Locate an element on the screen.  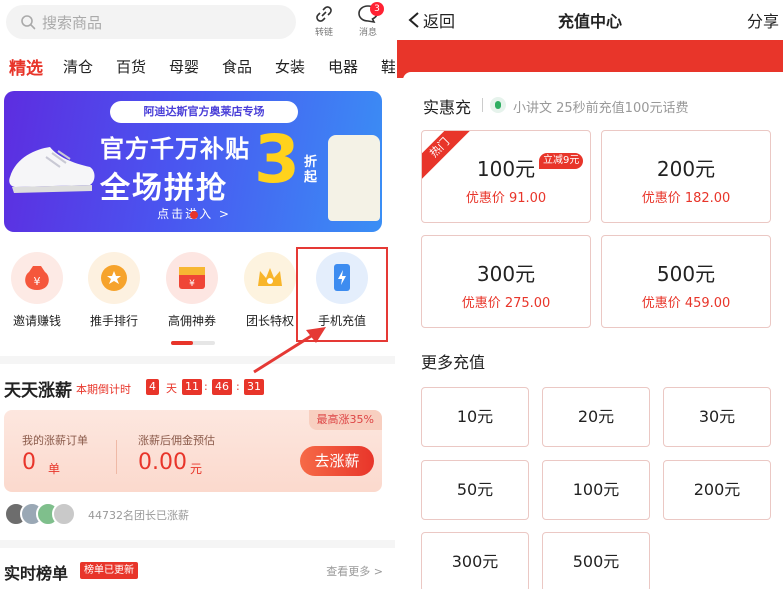
tab-food: 食品 is located at coordinates (237, 66).